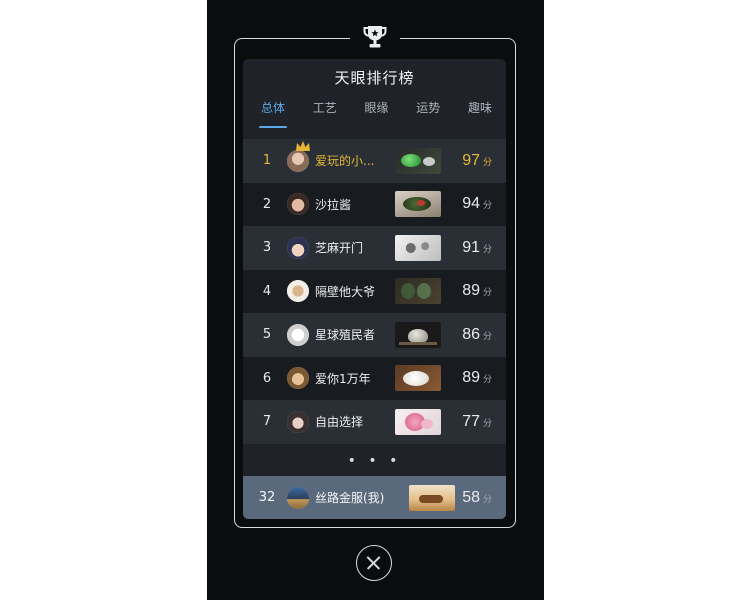 This screenshot has height=600, width=750. I want to click on rank-number: 7, so click(267, 422).